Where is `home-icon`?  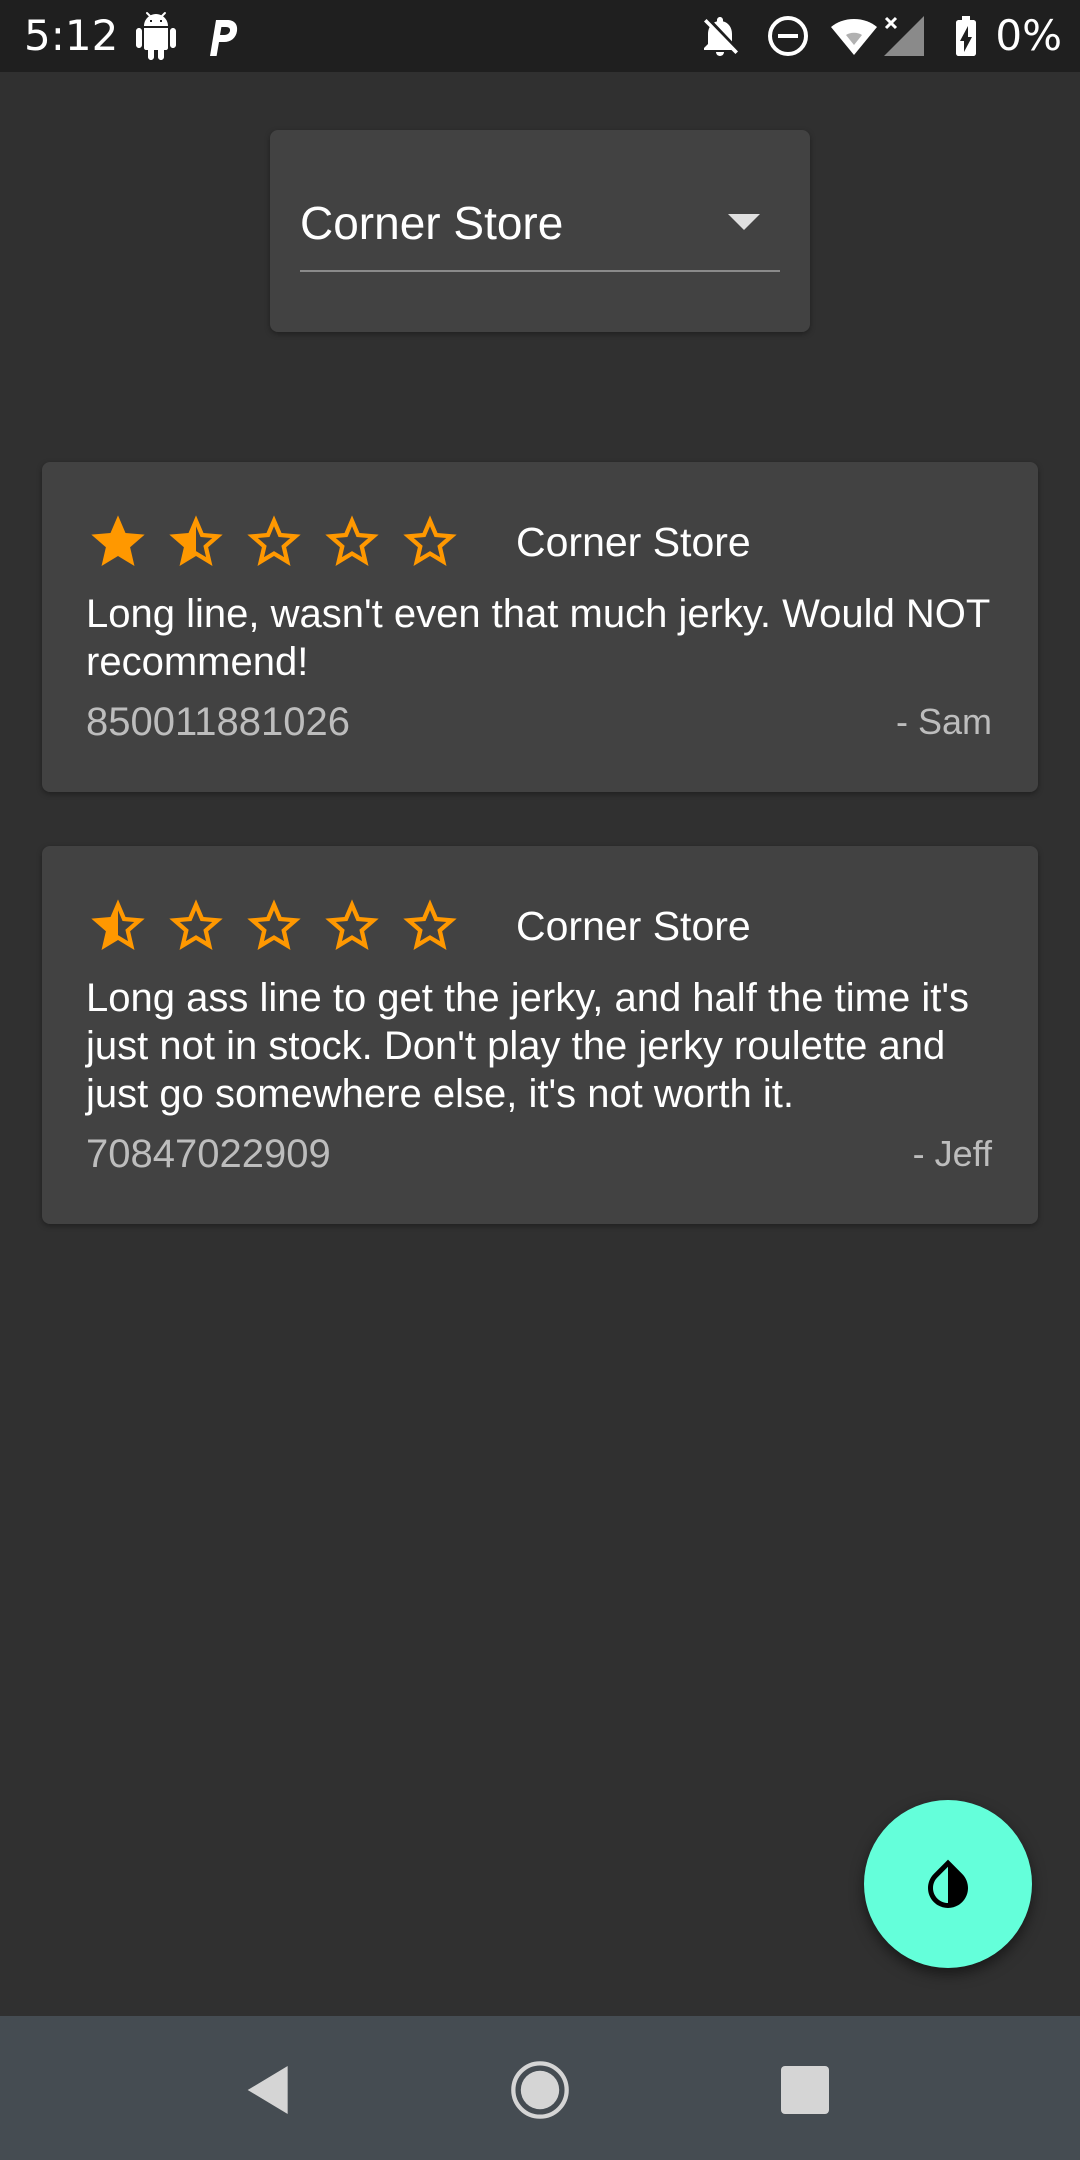
home-icon is located at coordinates (540, 2090).